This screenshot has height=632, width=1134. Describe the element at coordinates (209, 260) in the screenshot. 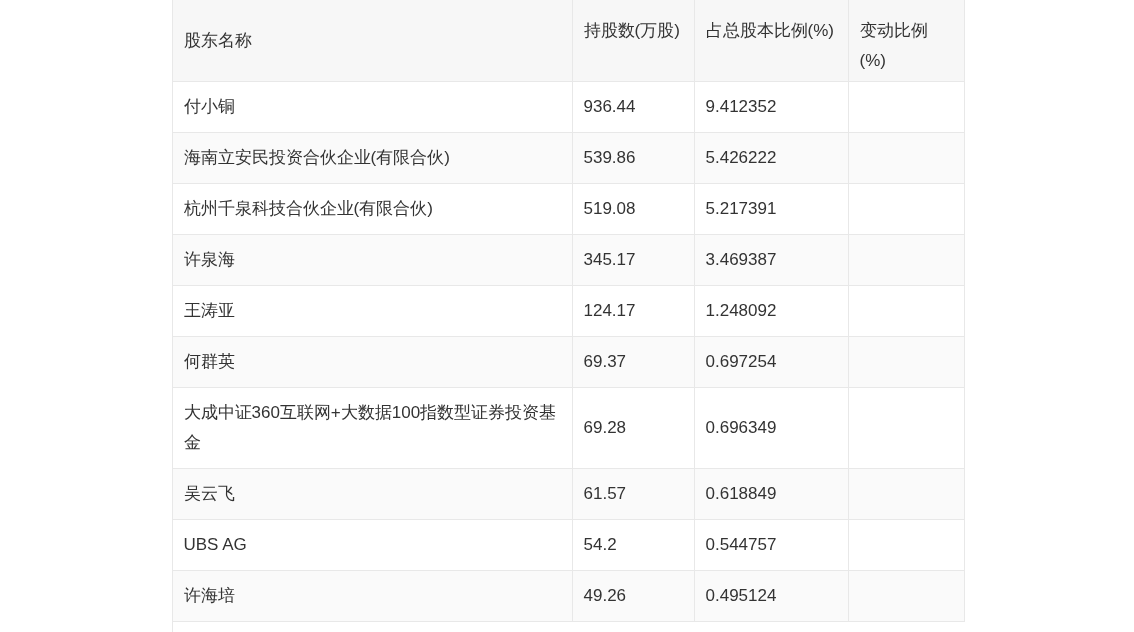

I see `table-cell-text: 许泉海` at that location.